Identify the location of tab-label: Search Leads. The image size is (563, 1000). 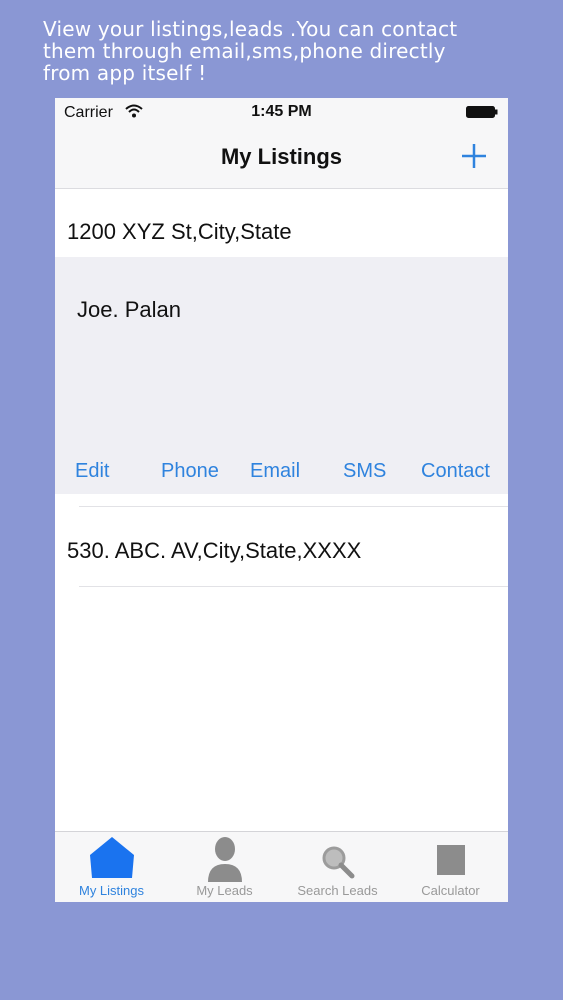
(337, 890).